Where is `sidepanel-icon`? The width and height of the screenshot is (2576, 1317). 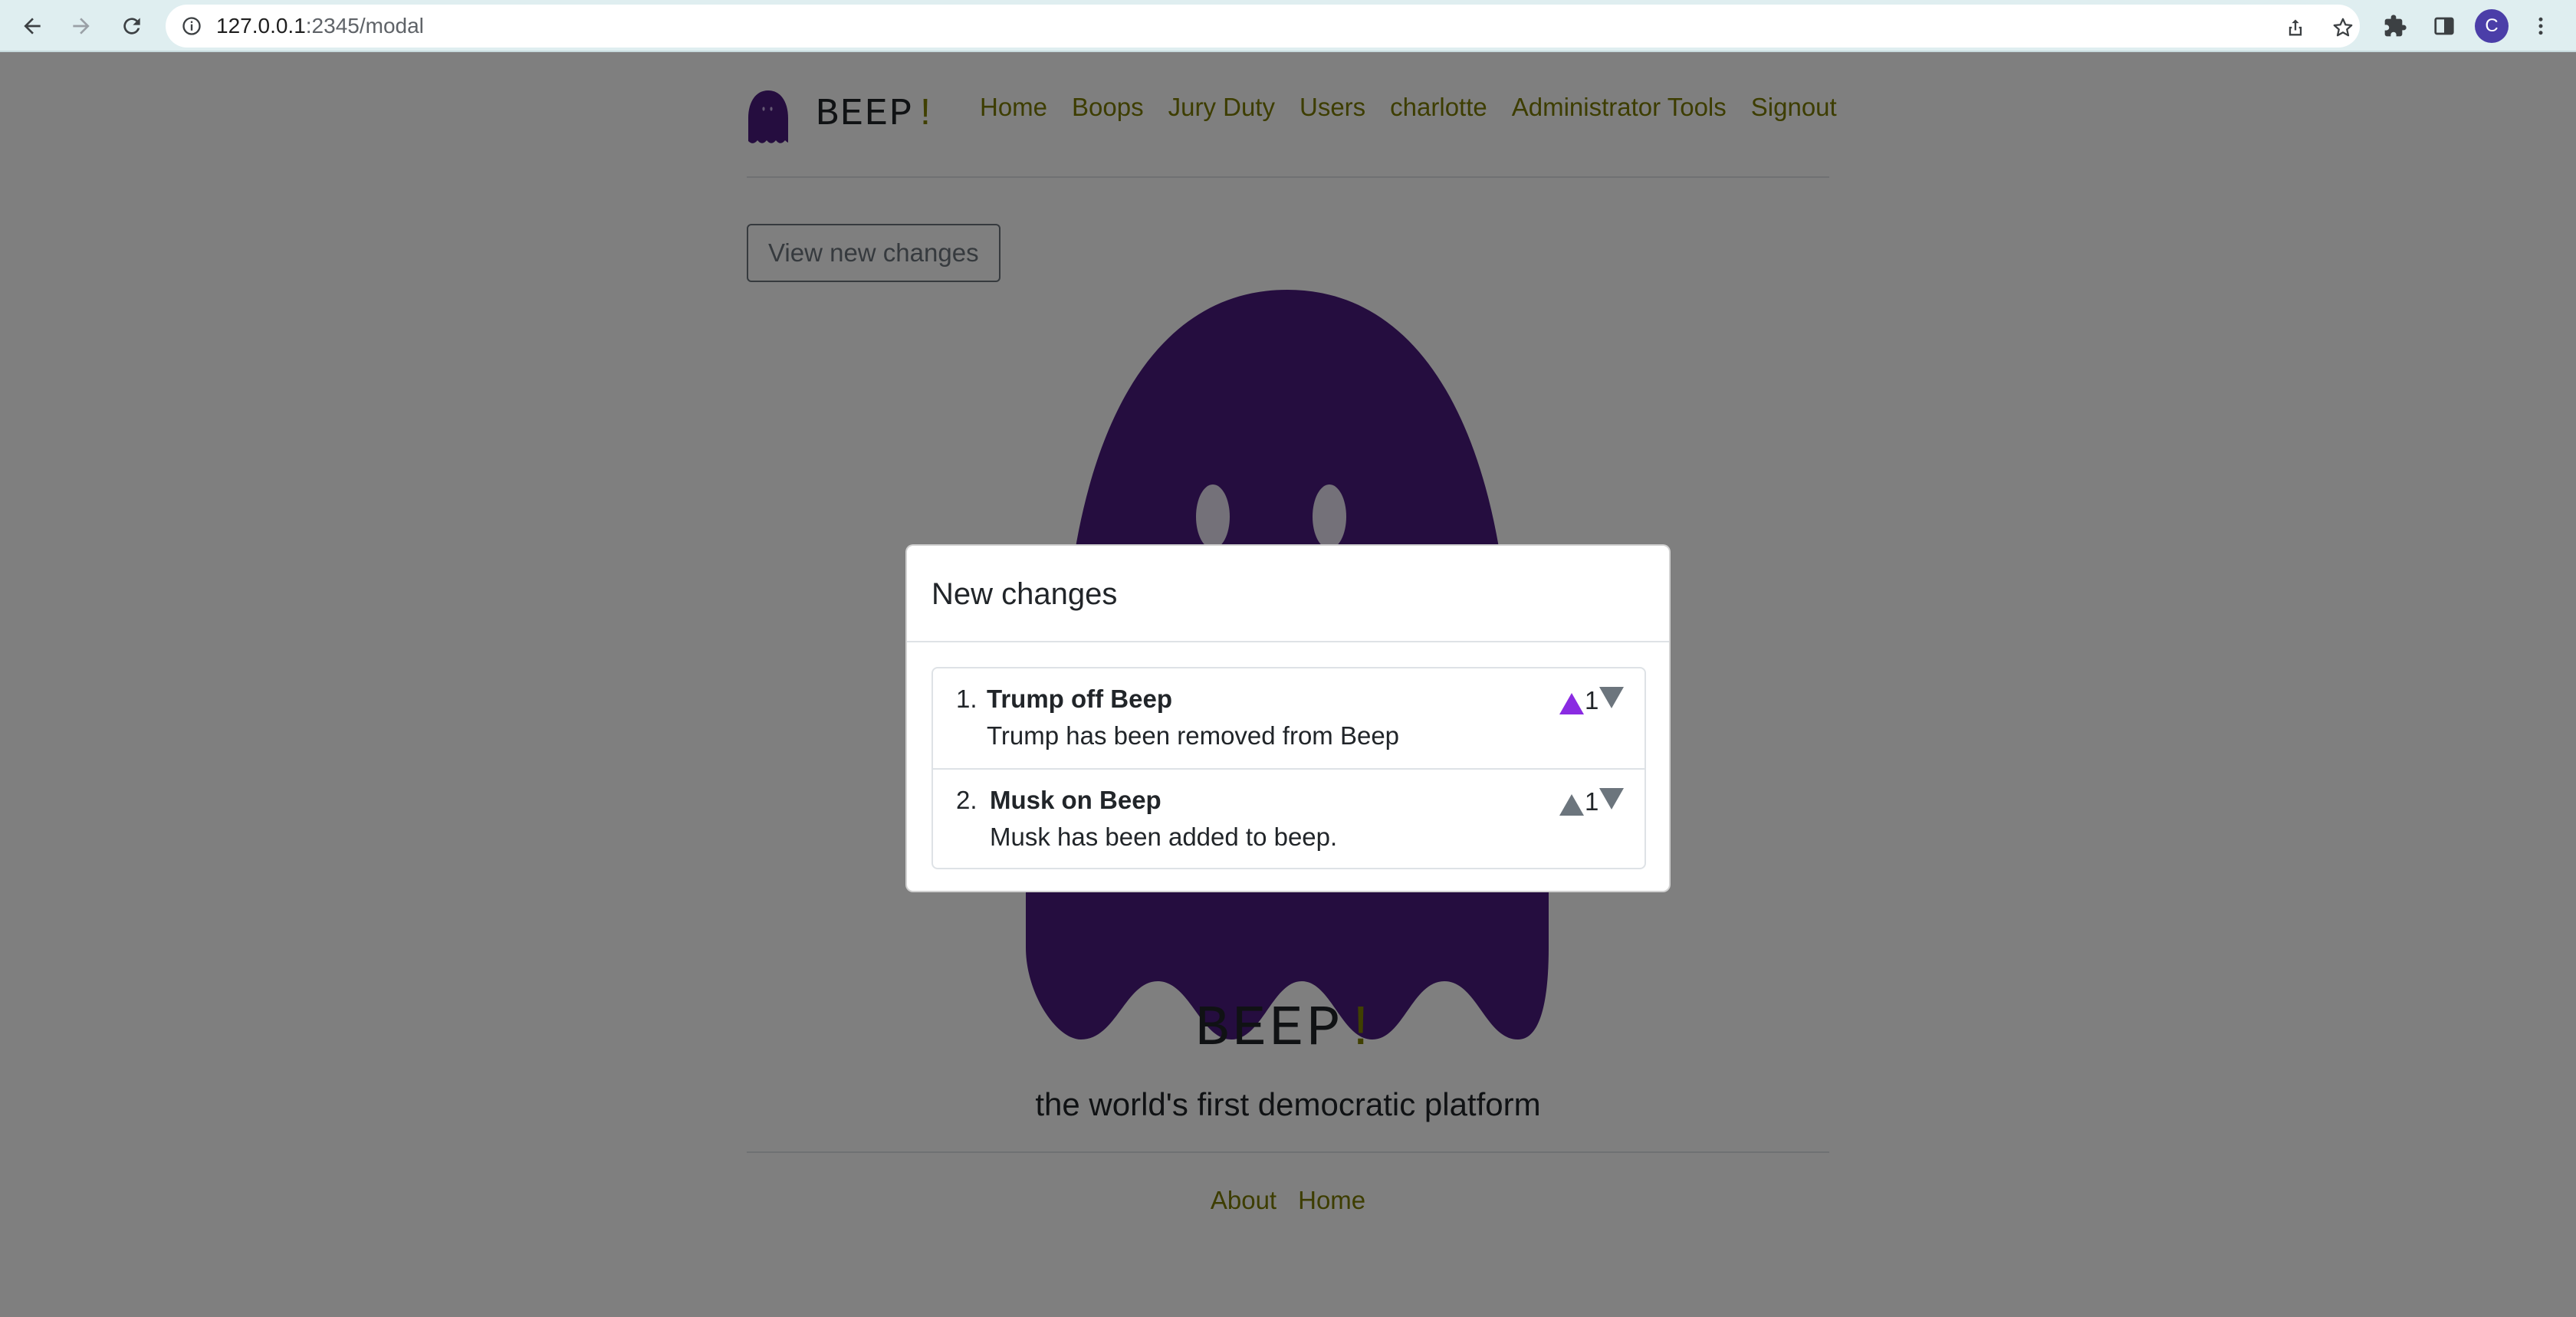 sidepanel-icon is located at coordinates (2444, 26).